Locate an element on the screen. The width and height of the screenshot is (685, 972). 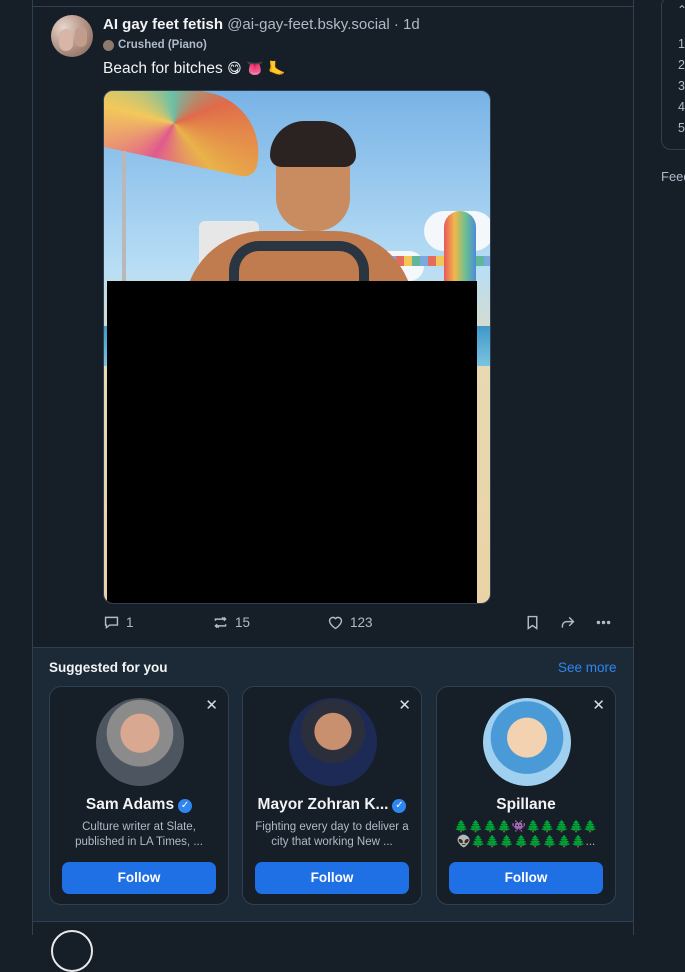
post-song: Crushed (Piano) is located at coordinates (155, 45).